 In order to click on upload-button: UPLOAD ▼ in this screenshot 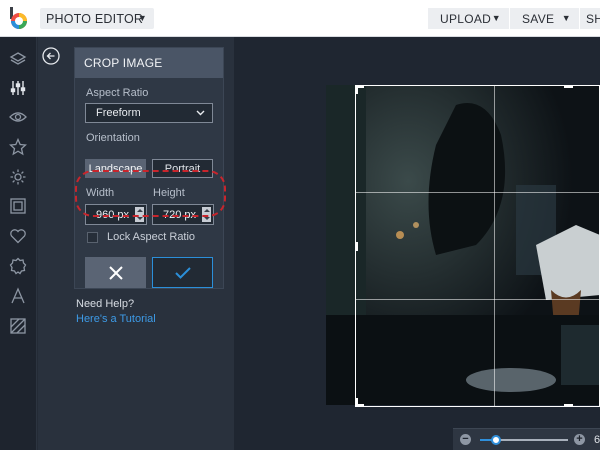, I will do `click(468, 18)`.